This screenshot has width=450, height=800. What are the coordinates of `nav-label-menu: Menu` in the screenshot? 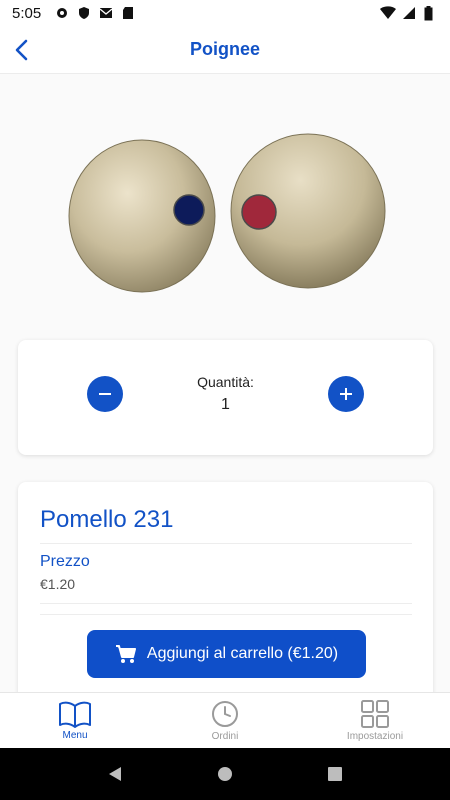 It's located at (75, 735).